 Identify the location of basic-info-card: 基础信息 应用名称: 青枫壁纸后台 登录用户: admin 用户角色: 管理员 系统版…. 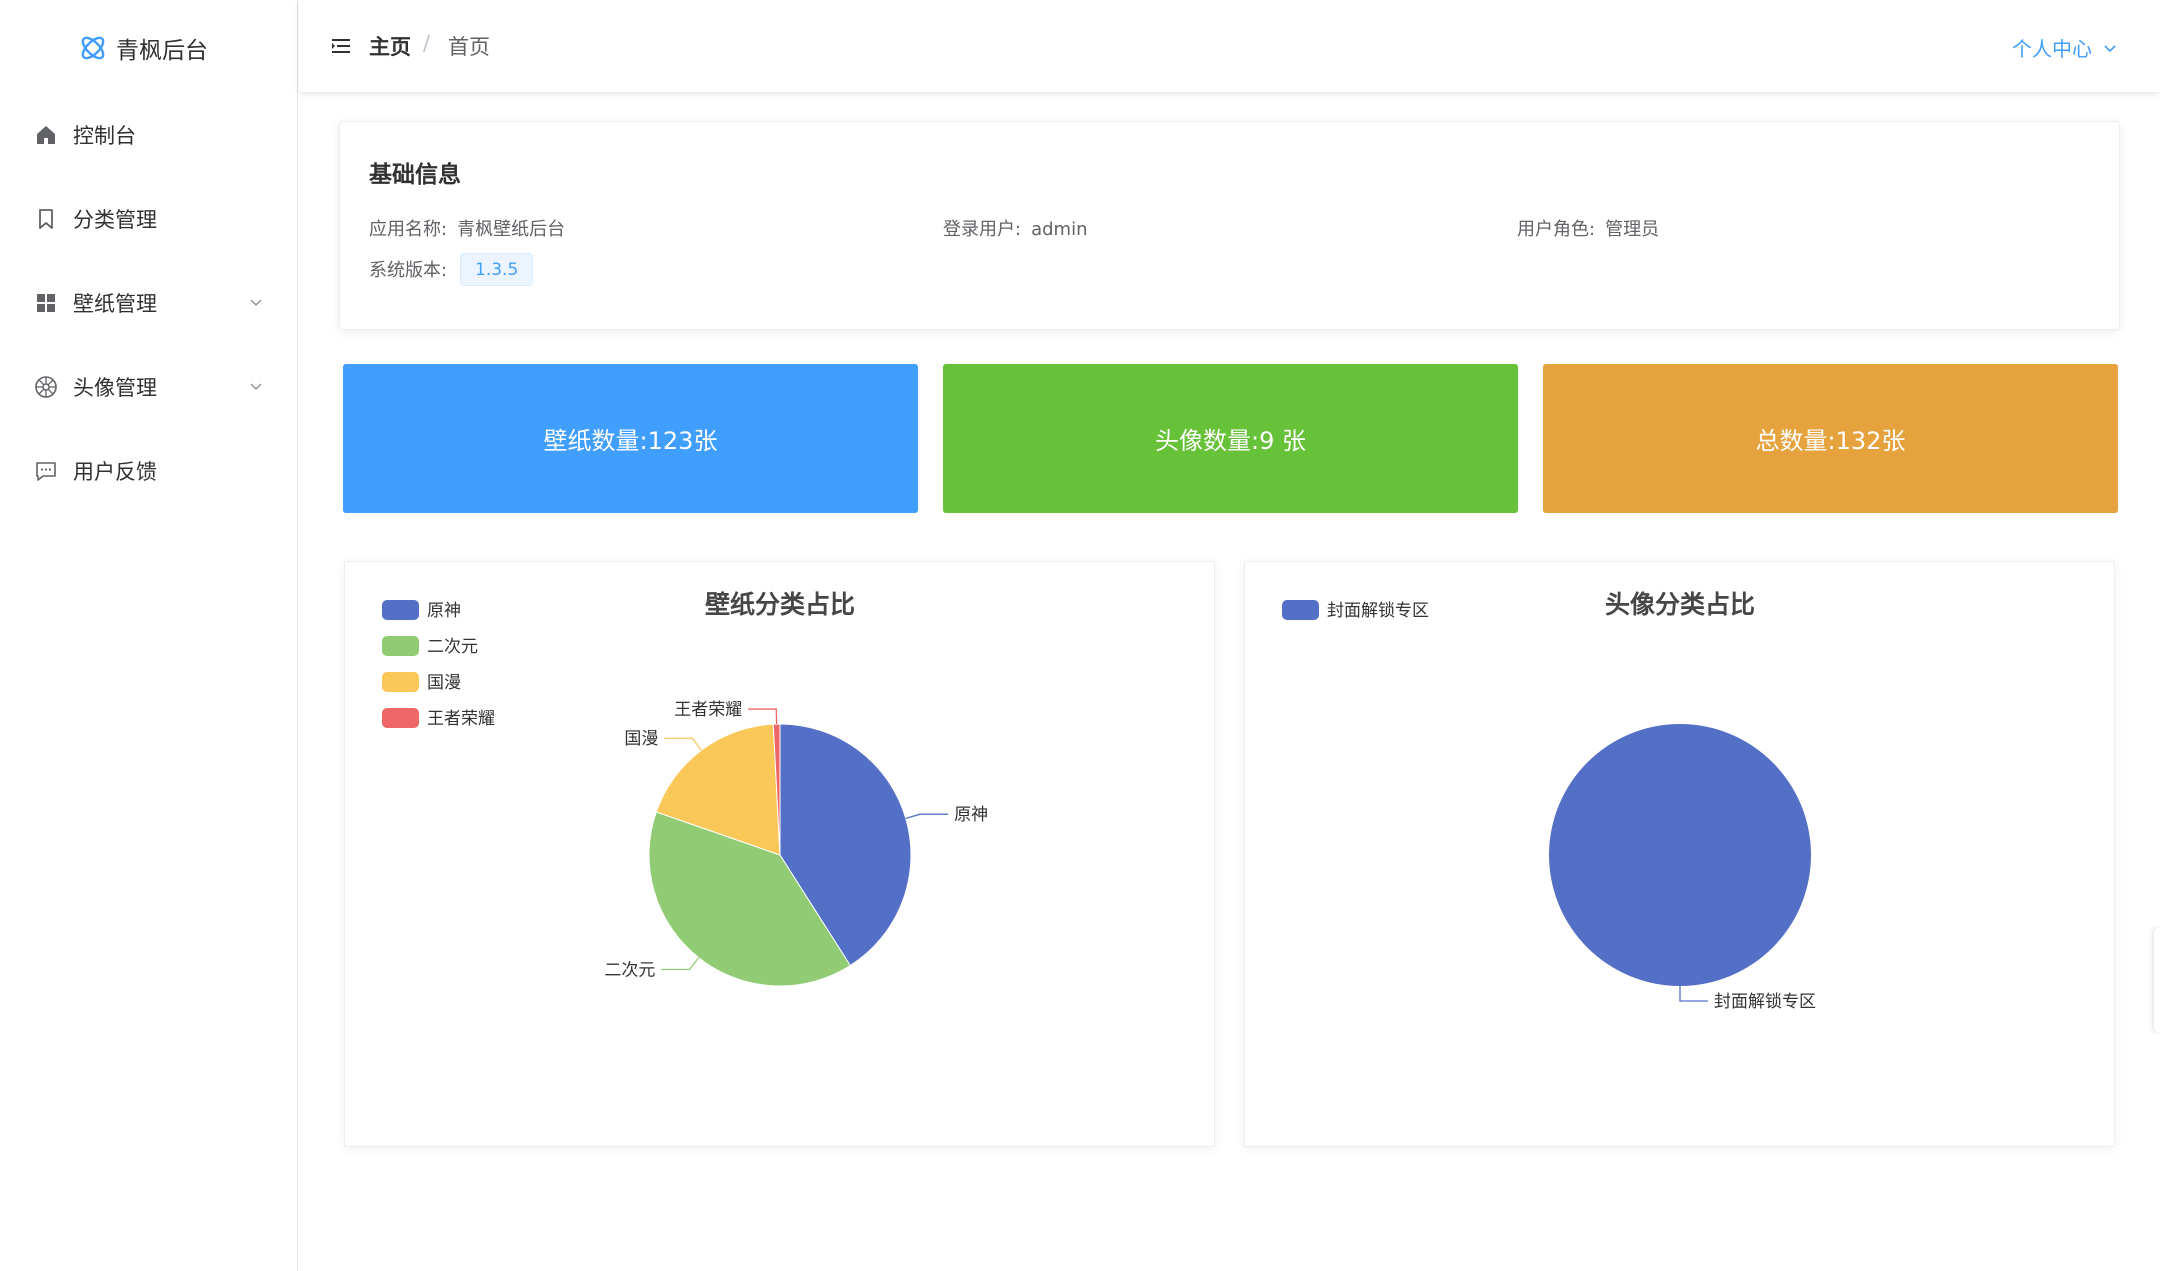
(1229, 225).